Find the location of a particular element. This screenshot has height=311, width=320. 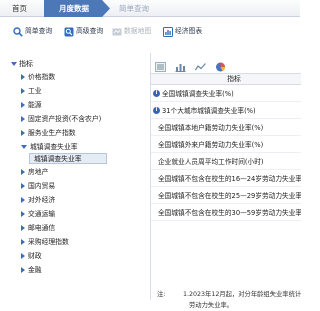

footnote-line-1: 1.2023年12月起，对分年龄组失业率统计 is located at coordinates (242, 294).